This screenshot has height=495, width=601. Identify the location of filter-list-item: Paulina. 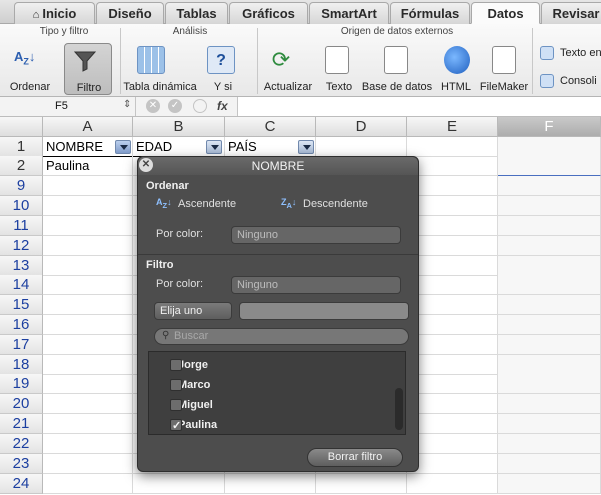
(270, 425).